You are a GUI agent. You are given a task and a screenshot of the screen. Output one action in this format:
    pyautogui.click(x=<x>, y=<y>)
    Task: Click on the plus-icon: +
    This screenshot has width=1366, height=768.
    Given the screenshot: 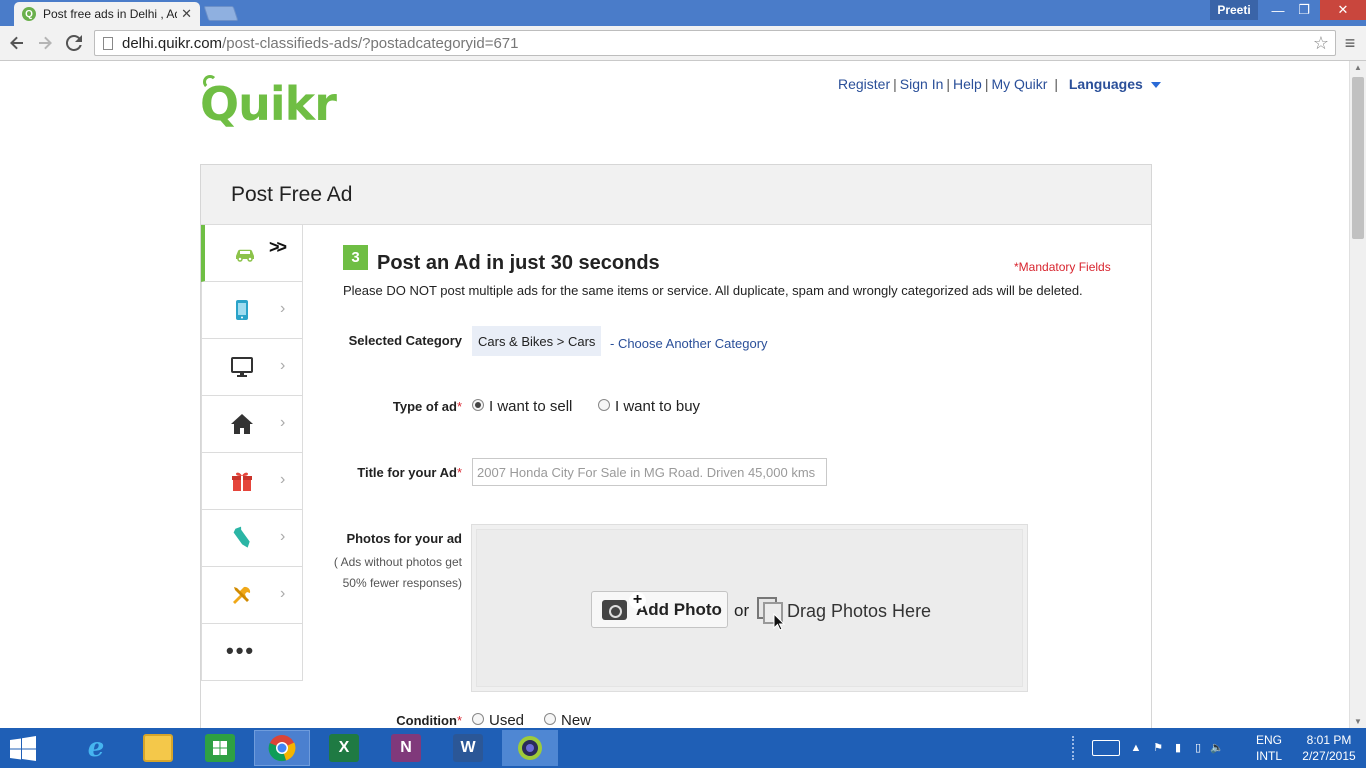 What is the action you would take?
    pyautogui.click(x=637, y=600)
    